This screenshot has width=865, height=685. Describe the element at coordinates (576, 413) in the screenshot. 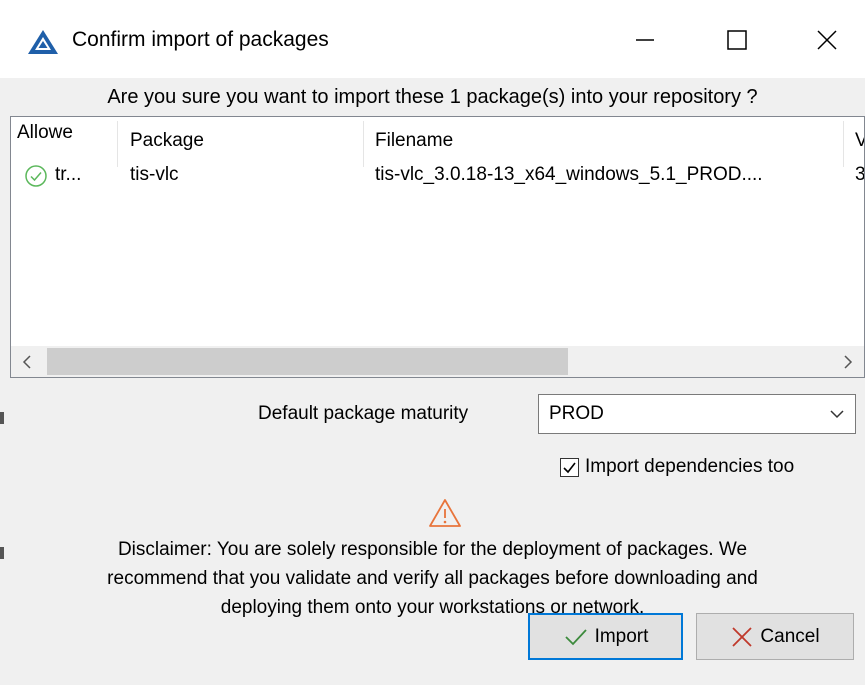

I see `maturity-value: PROD` at that location.